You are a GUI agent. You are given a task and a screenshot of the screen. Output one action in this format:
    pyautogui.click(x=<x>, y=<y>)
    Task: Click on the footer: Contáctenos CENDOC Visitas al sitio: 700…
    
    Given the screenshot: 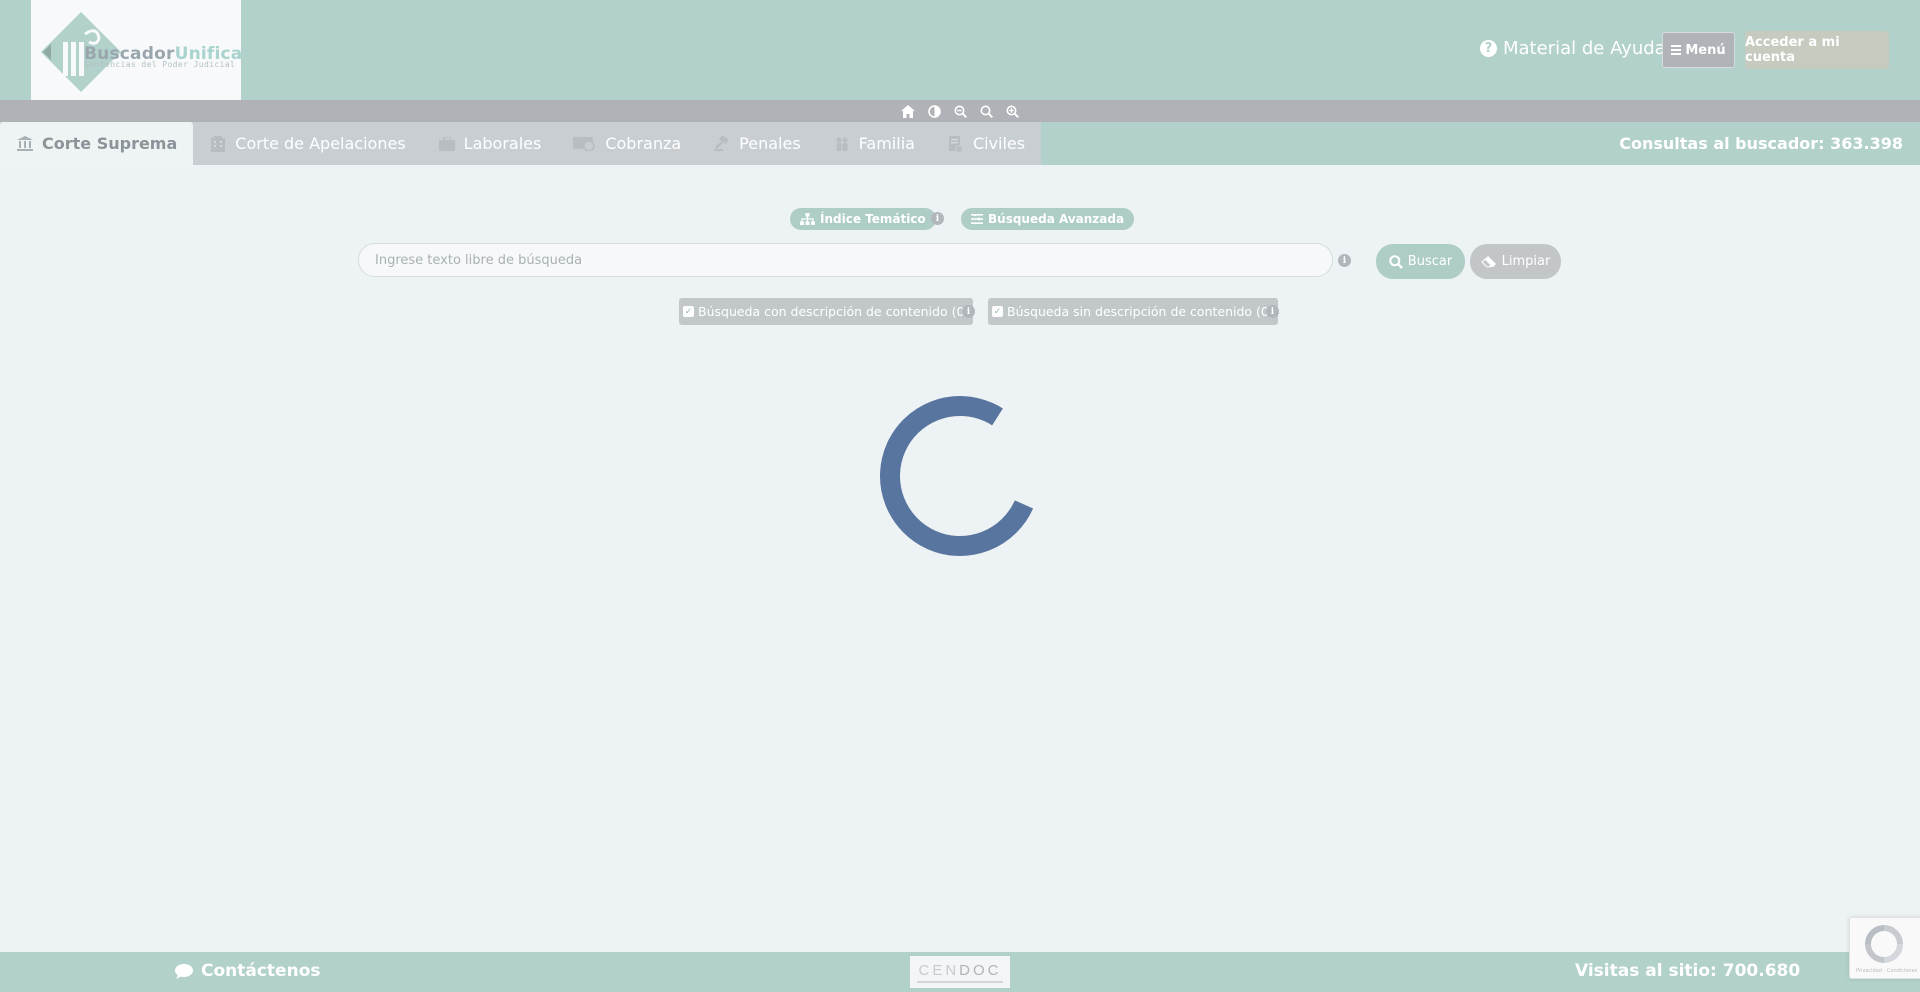 What is the action you would take?
    pyautogui.click(x=960, y=972)
    